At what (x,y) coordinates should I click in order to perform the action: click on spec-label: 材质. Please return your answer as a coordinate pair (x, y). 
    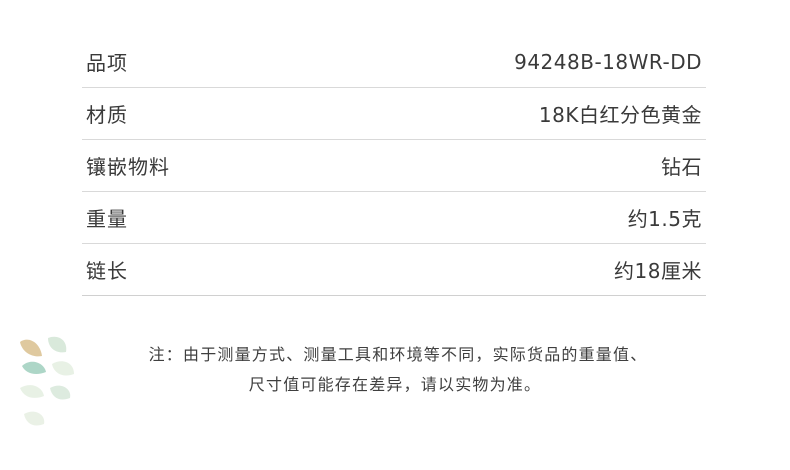
    Looking at the image, I should click on (107, 115).